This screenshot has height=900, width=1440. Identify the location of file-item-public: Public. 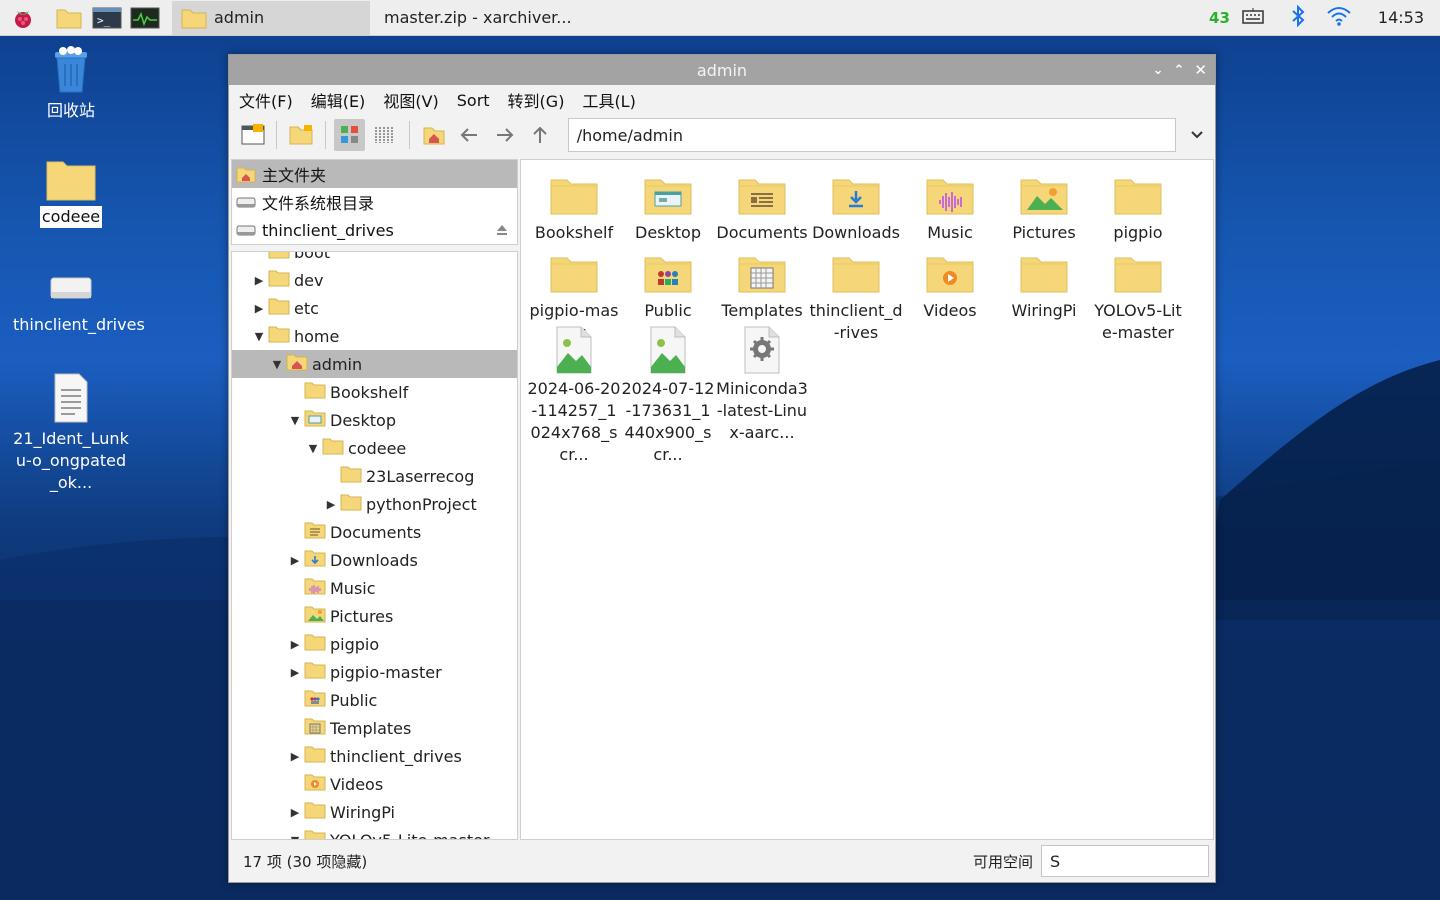
(668, 283).